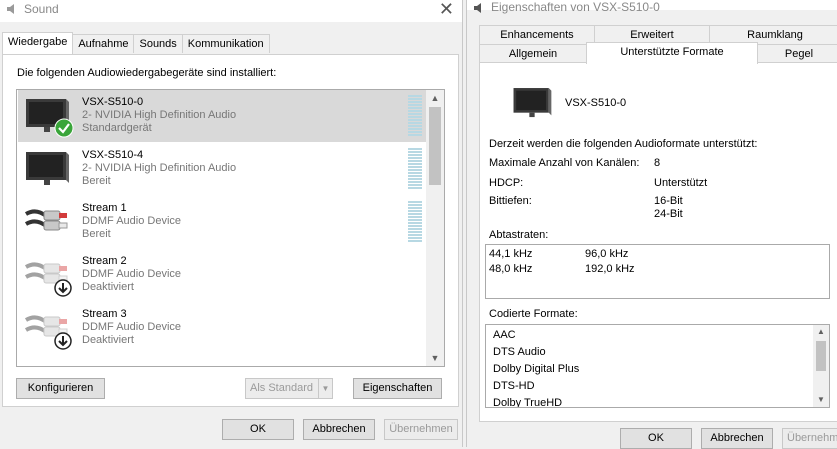 The width and height of the screenshot is (837, 449). I want to click on set-default-button: Als Standard ▼, so click(289, 388).